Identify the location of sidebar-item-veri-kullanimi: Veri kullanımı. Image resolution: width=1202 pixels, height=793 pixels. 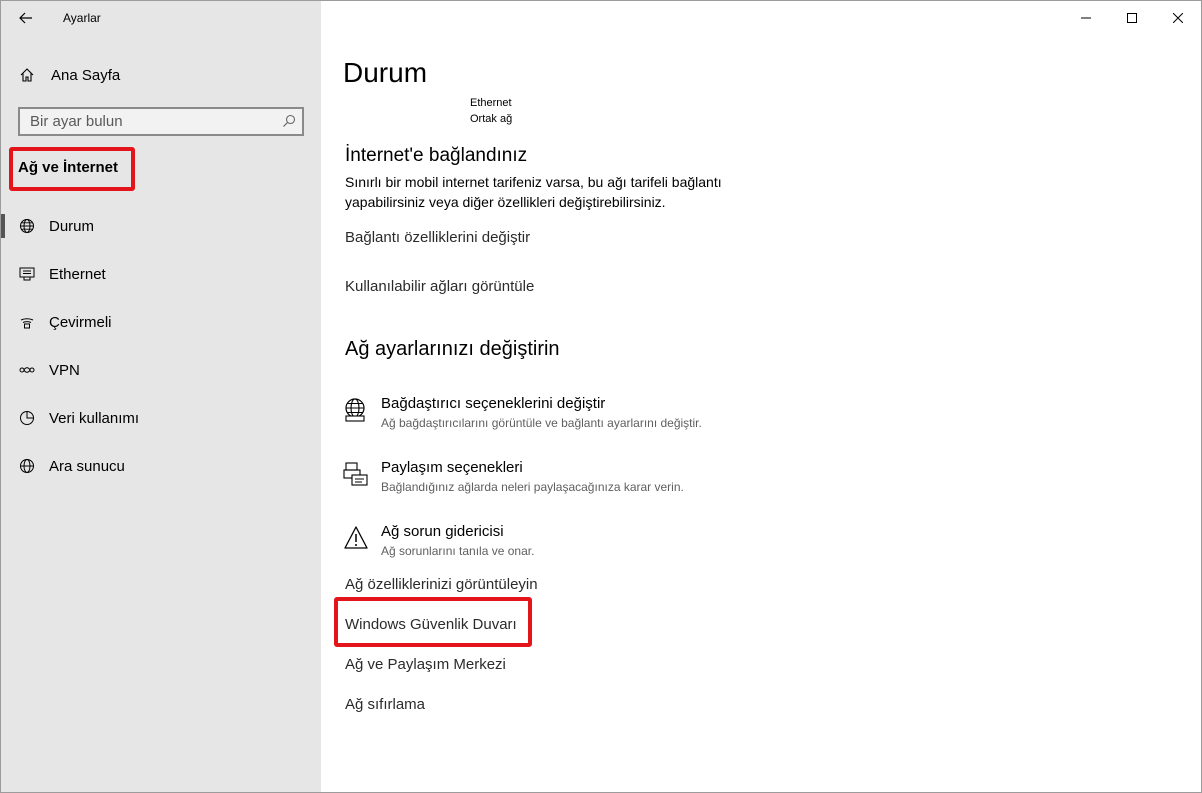
(161, 418).